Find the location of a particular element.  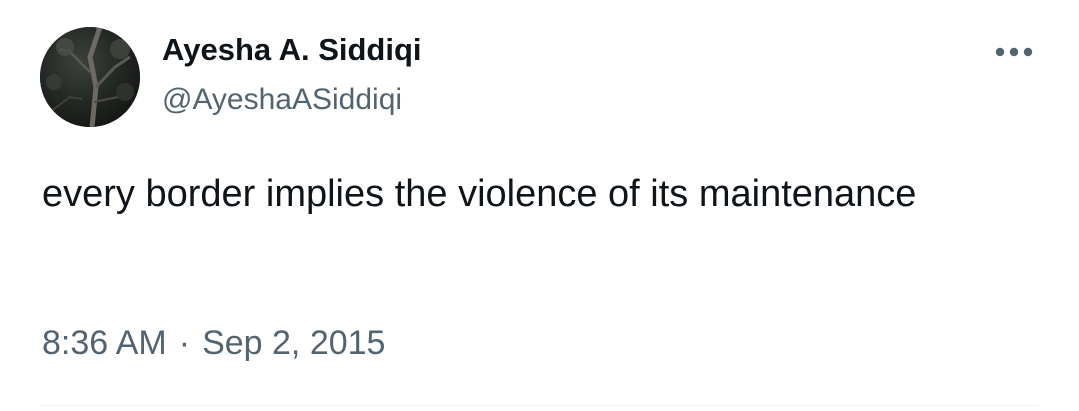

author-display-name: Ayesha A. Siddiqi is located at coordinates (292, 50).